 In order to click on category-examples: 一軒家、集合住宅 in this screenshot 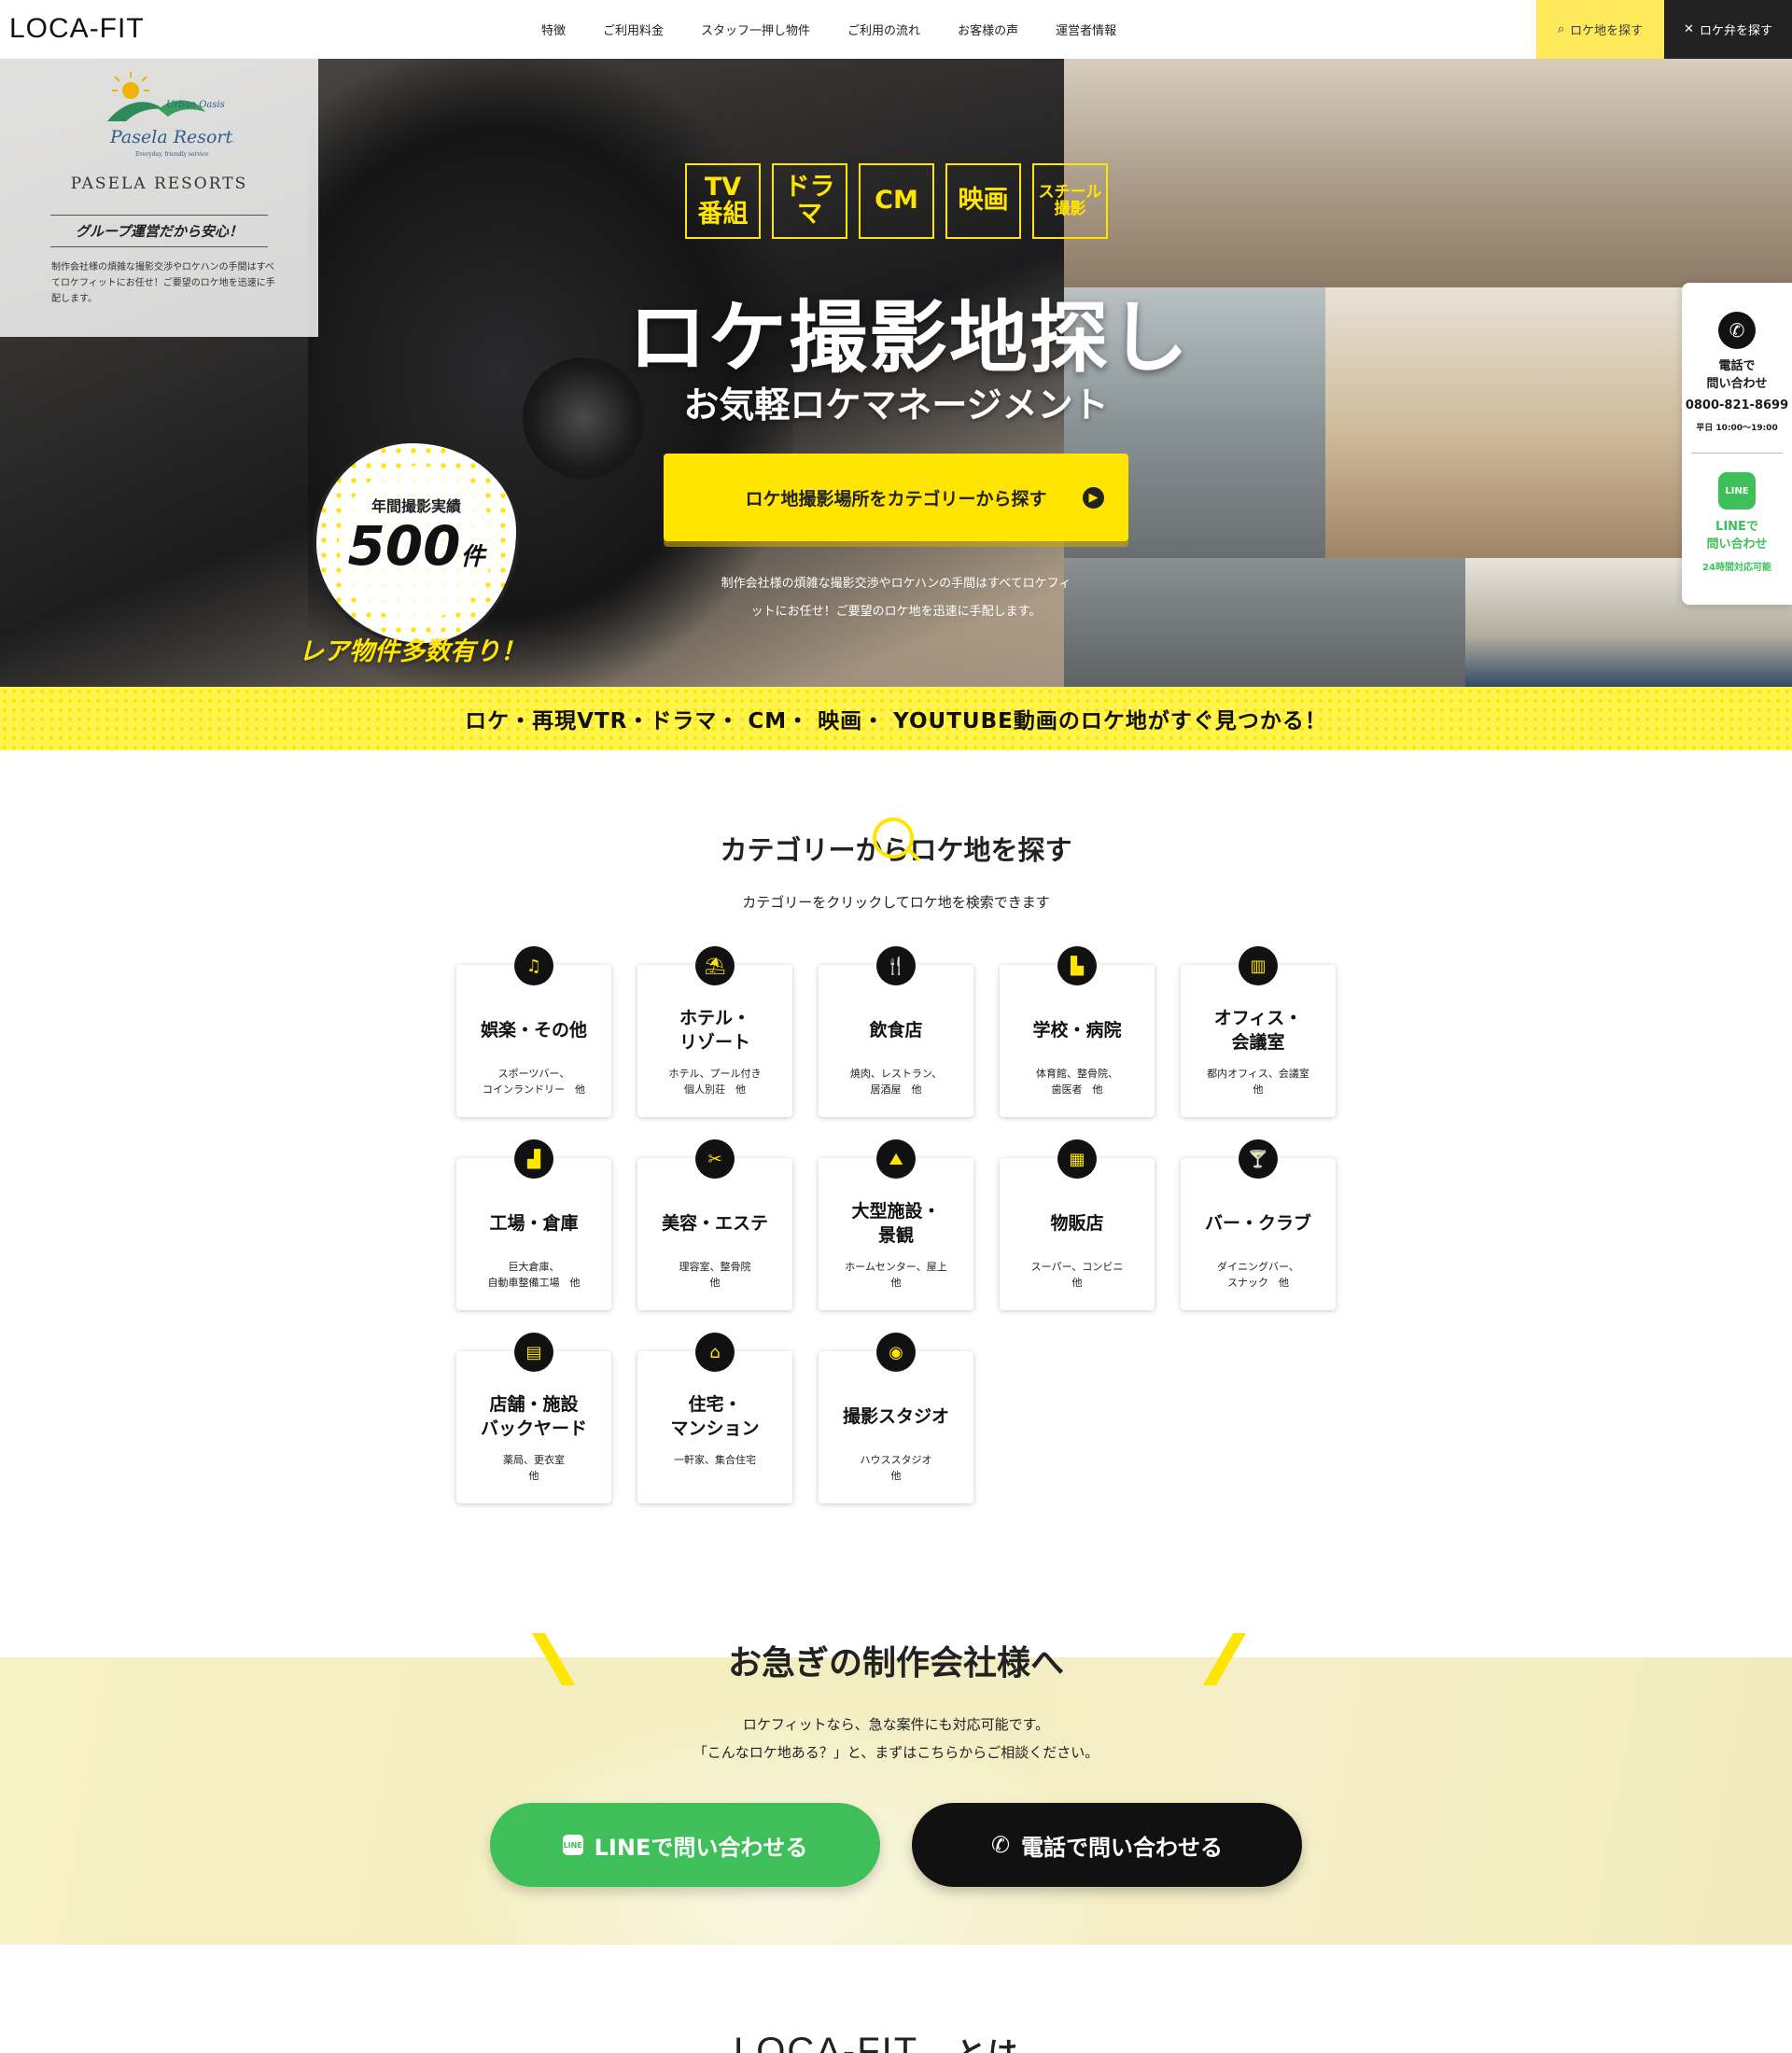, I will do `click(715, 1460)`.